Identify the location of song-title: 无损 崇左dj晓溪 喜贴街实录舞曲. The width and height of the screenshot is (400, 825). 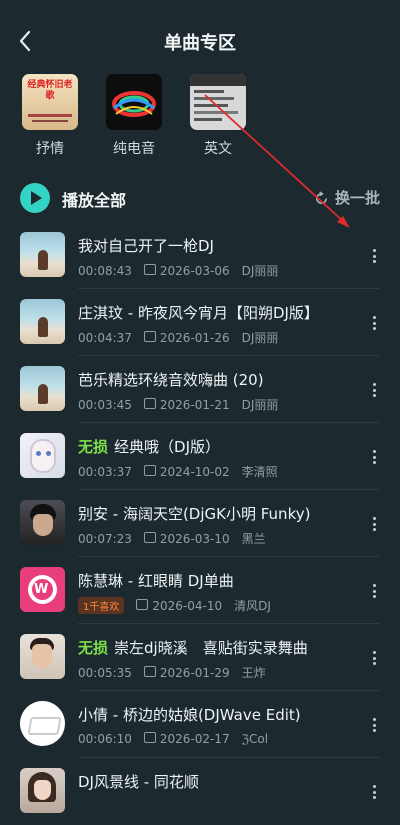
(193, 648).